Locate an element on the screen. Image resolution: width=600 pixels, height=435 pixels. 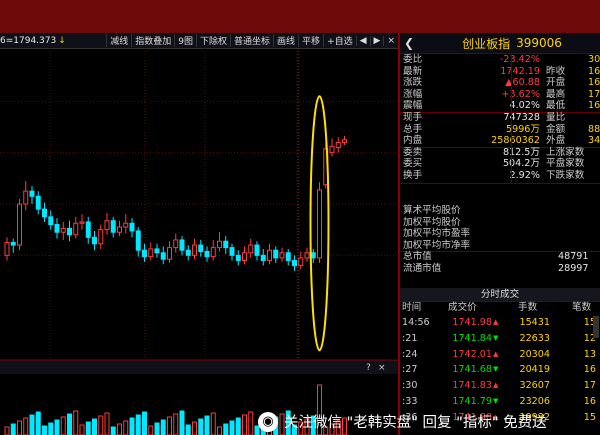
stat-row: 加权平均市净率 is located at coordinates (500, 246).